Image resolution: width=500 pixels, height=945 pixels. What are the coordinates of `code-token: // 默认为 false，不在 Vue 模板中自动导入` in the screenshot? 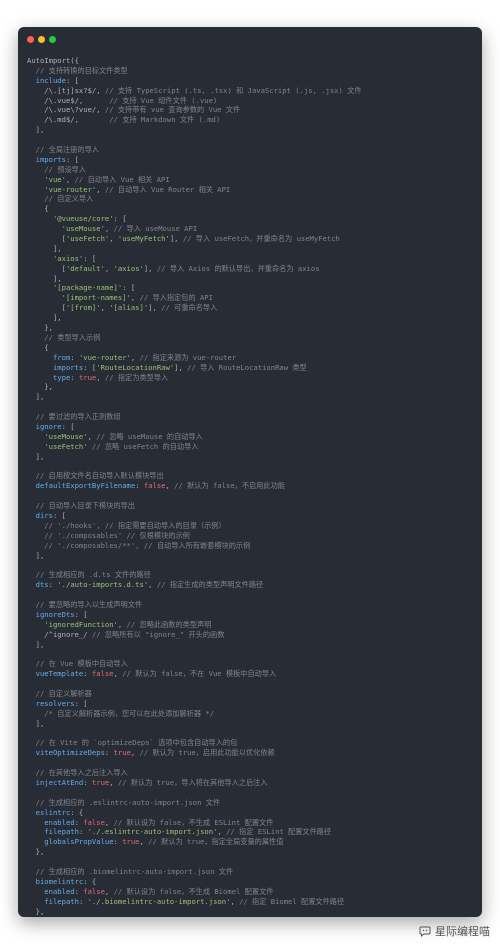 It's located at (199, 674).